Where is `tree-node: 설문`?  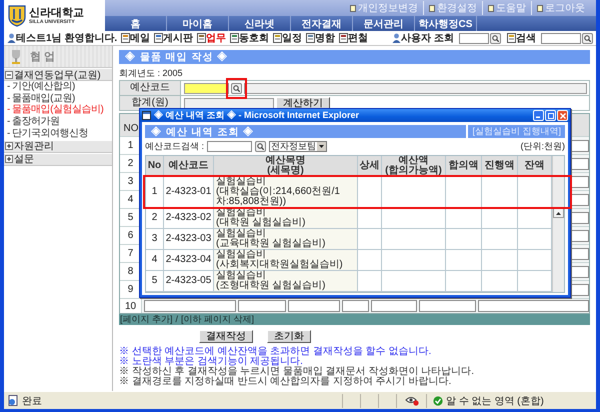 tree-node: 설문 is located at coordinates (58, 160).